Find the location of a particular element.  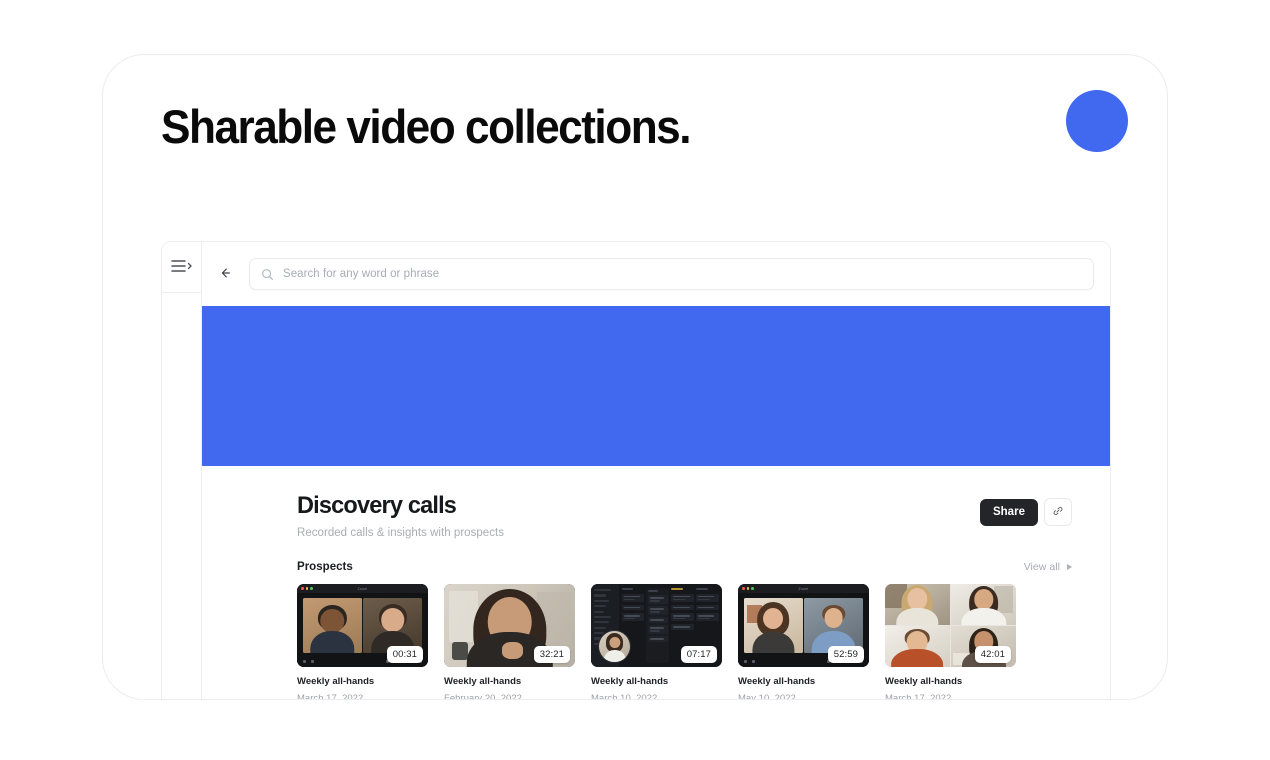

duration-badge: 32:21 is located at coordinates (551, 654).